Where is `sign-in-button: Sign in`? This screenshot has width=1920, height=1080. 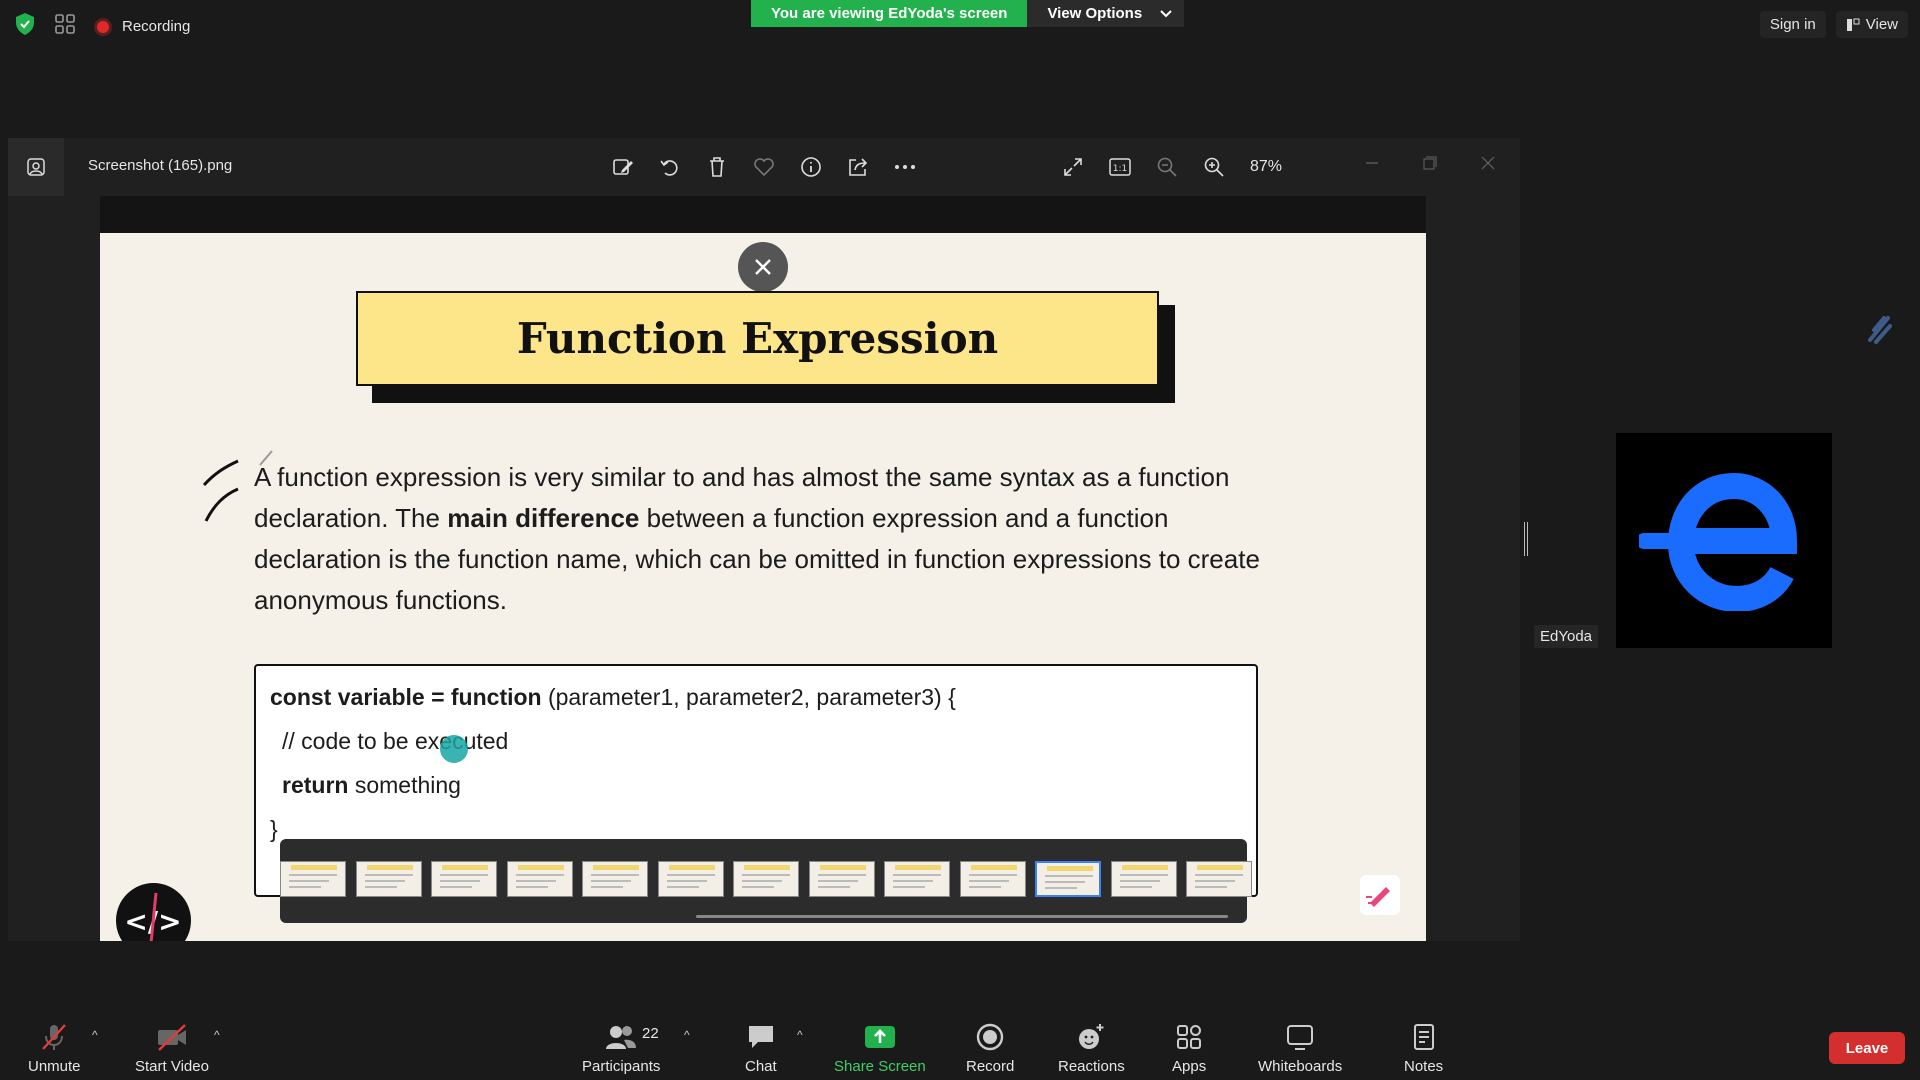
sign-in-button: Sign in is located at coordinates (1792, 24).